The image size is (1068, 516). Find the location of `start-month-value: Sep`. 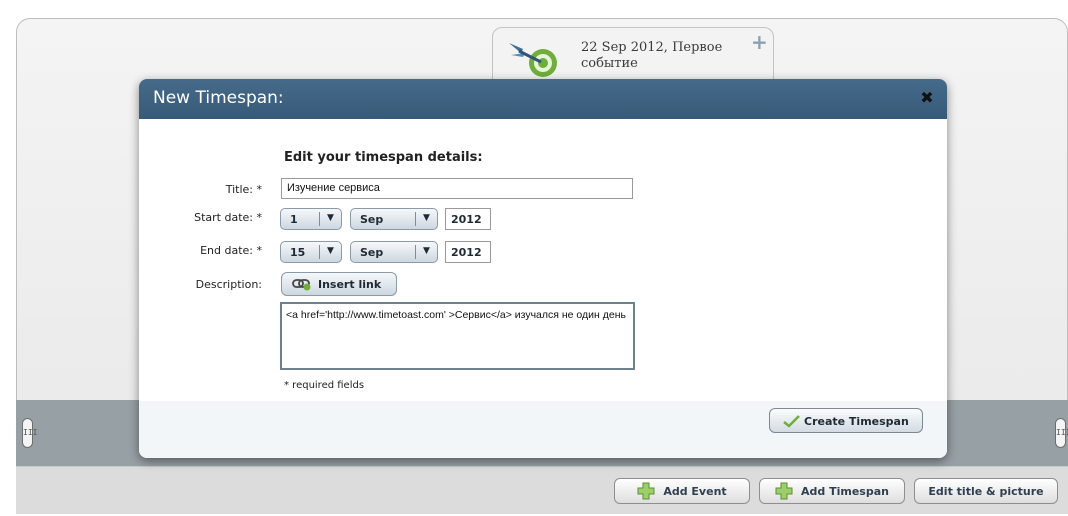

start-month-value: Sep is located at coordinates (372, 219).